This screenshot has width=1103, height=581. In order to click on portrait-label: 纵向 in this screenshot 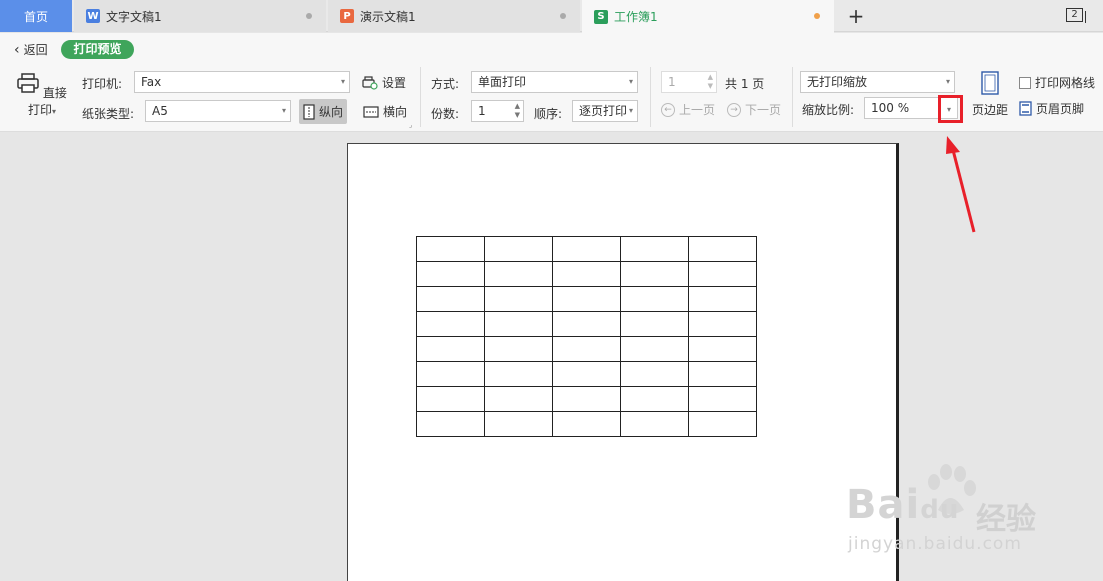, I will do `click(331, 112)`.